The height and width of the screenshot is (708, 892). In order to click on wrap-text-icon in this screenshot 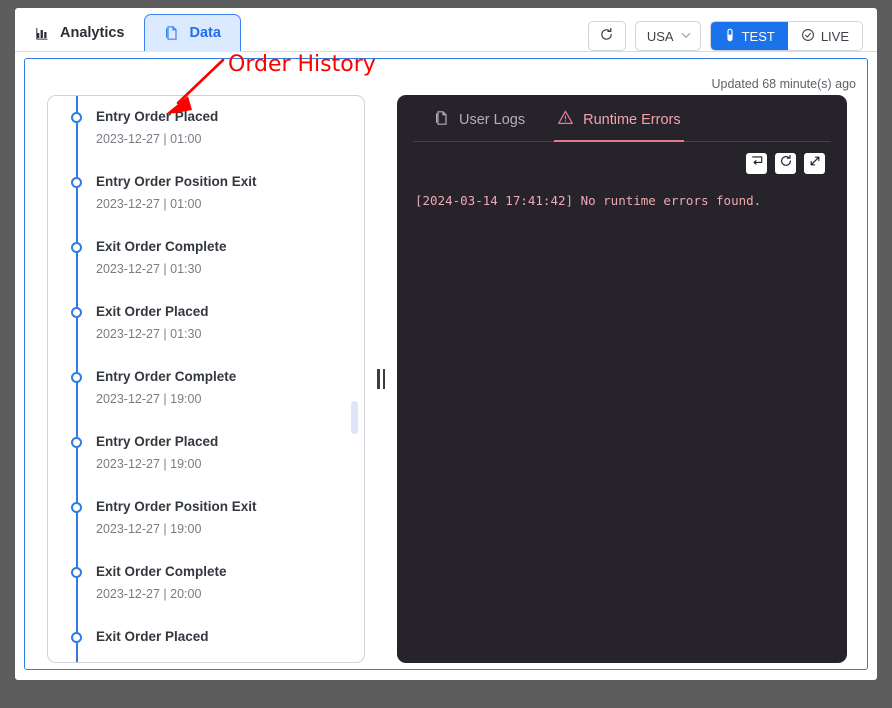, I will do `click(757, 163)`.